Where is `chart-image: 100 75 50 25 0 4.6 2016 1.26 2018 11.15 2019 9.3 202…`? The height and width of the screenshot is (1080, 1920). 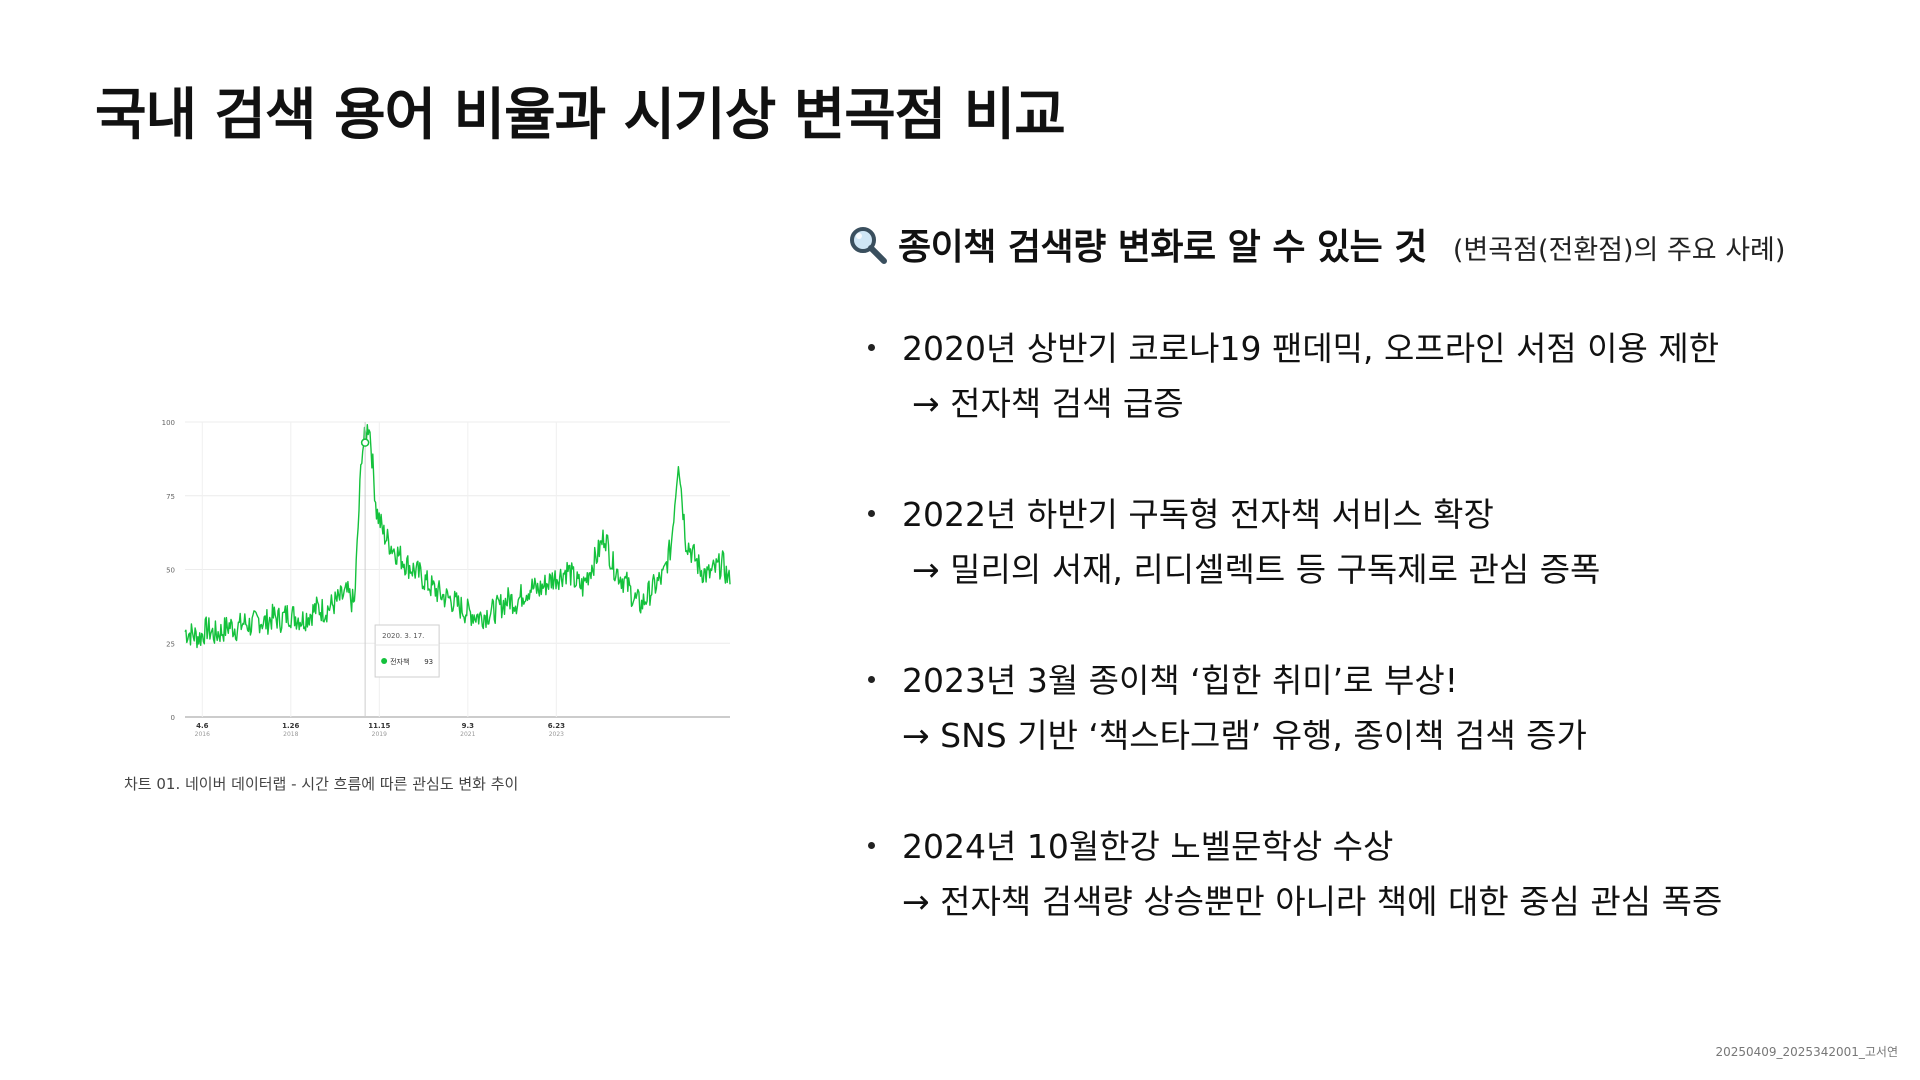 chart-image: 100 75 50 25 0 4.6 2016 1.26 2018 11.15 2019 9.3 202… is located at coordinates (455, 582).